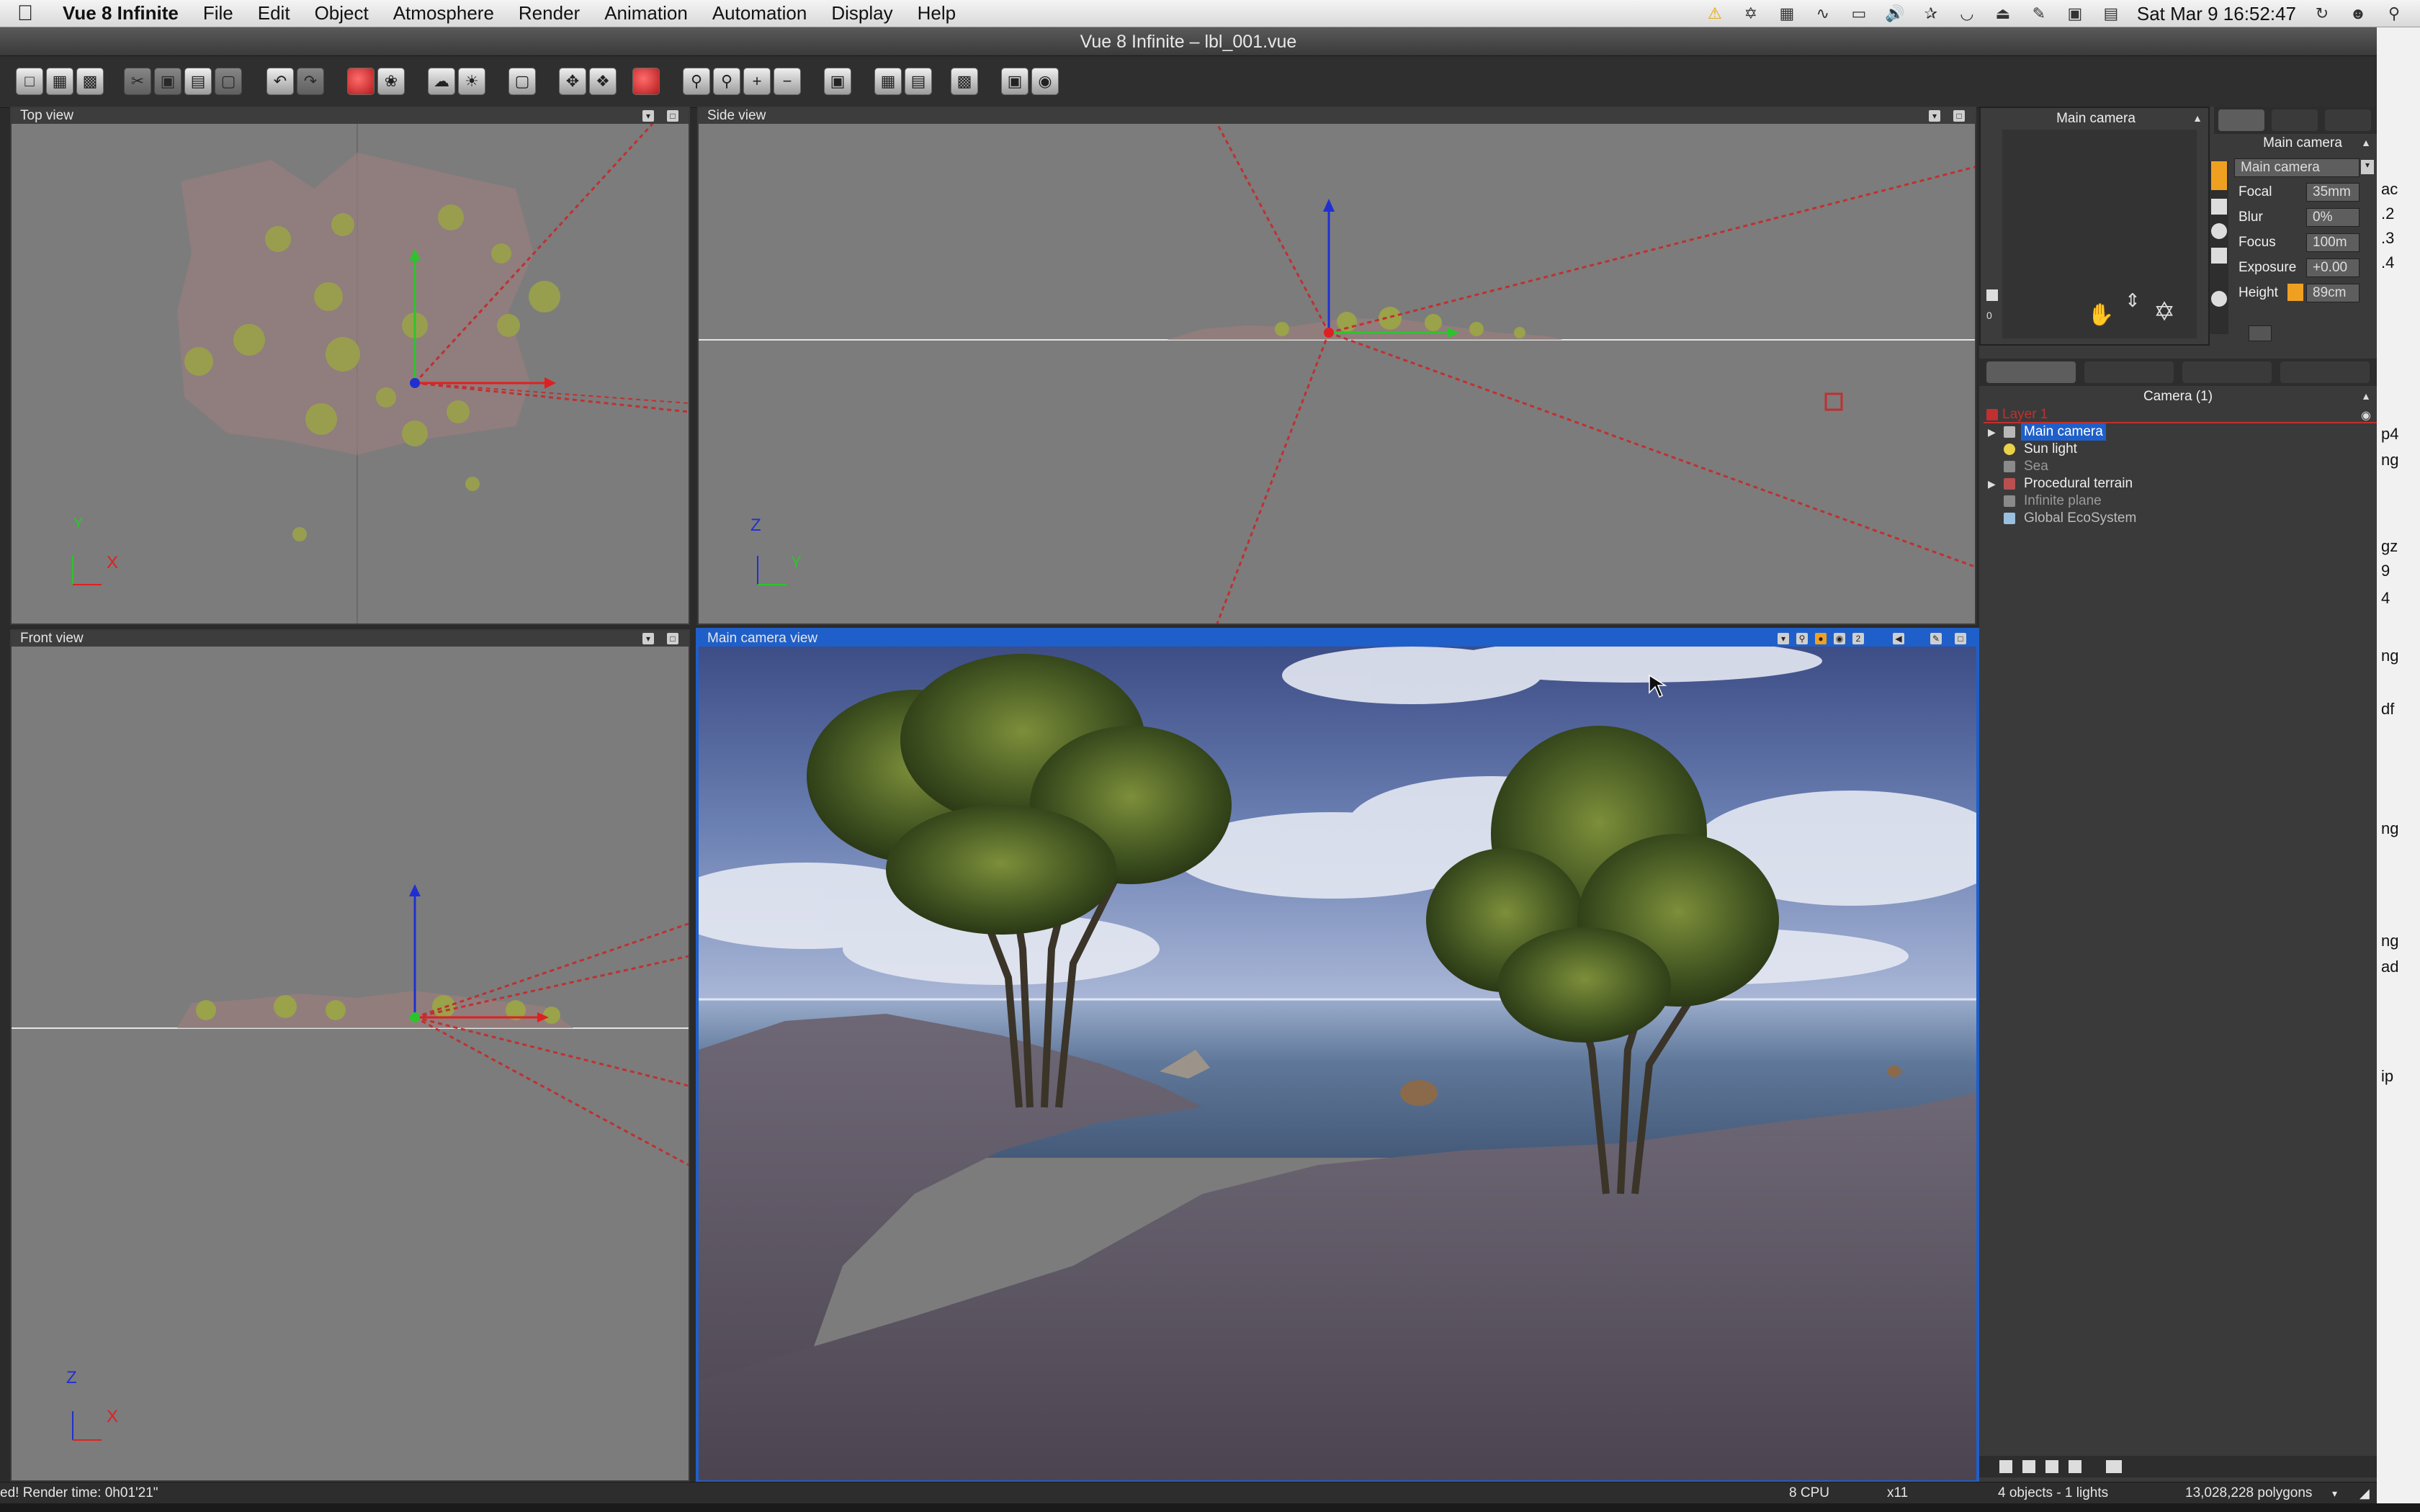 This screenshot has width=2420, height=1512. Describe the element at coordinates (646, 13) in the screenshot. I see `menu-animation: Animation` at that location.